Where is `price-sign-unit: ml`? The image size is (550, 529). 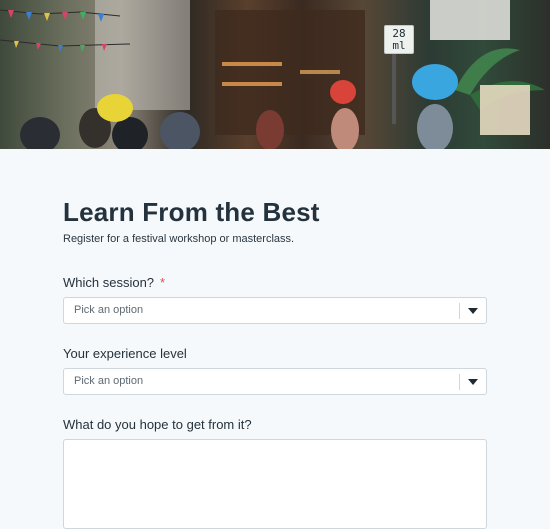
price-sign-unit: ml is located at coordinates (399, 45).